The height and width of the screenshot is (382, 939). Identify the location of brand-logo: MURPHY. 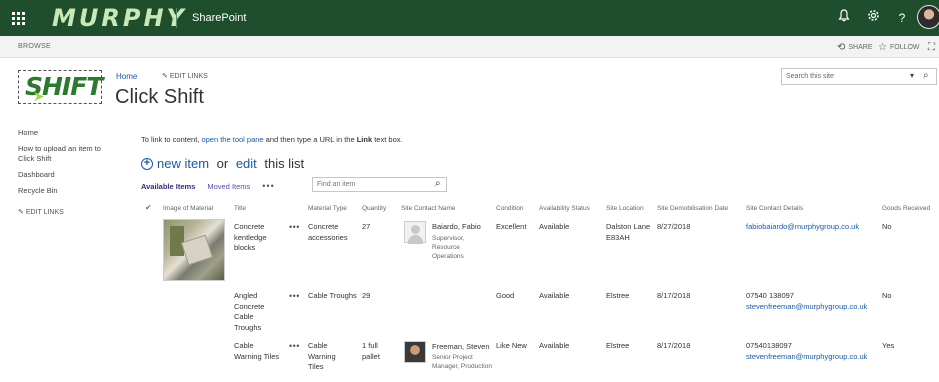
(119, 18).